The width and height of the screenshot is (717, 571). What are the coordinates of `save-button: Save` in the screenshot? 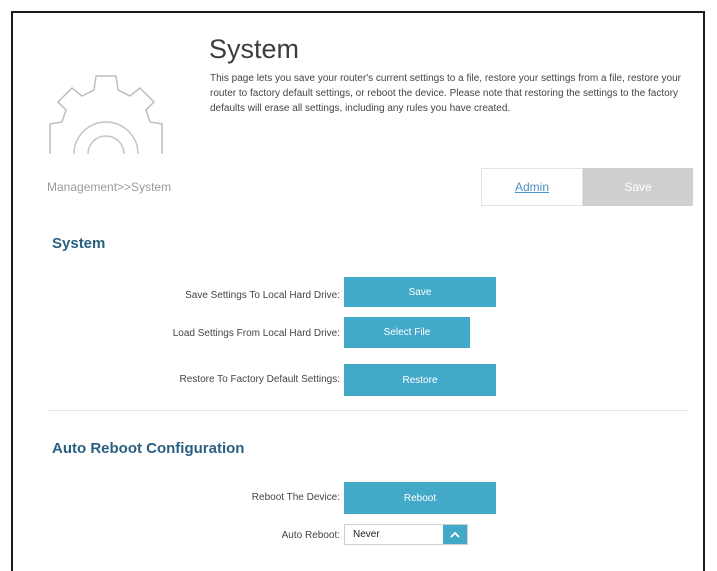 It's located at (638, 187).